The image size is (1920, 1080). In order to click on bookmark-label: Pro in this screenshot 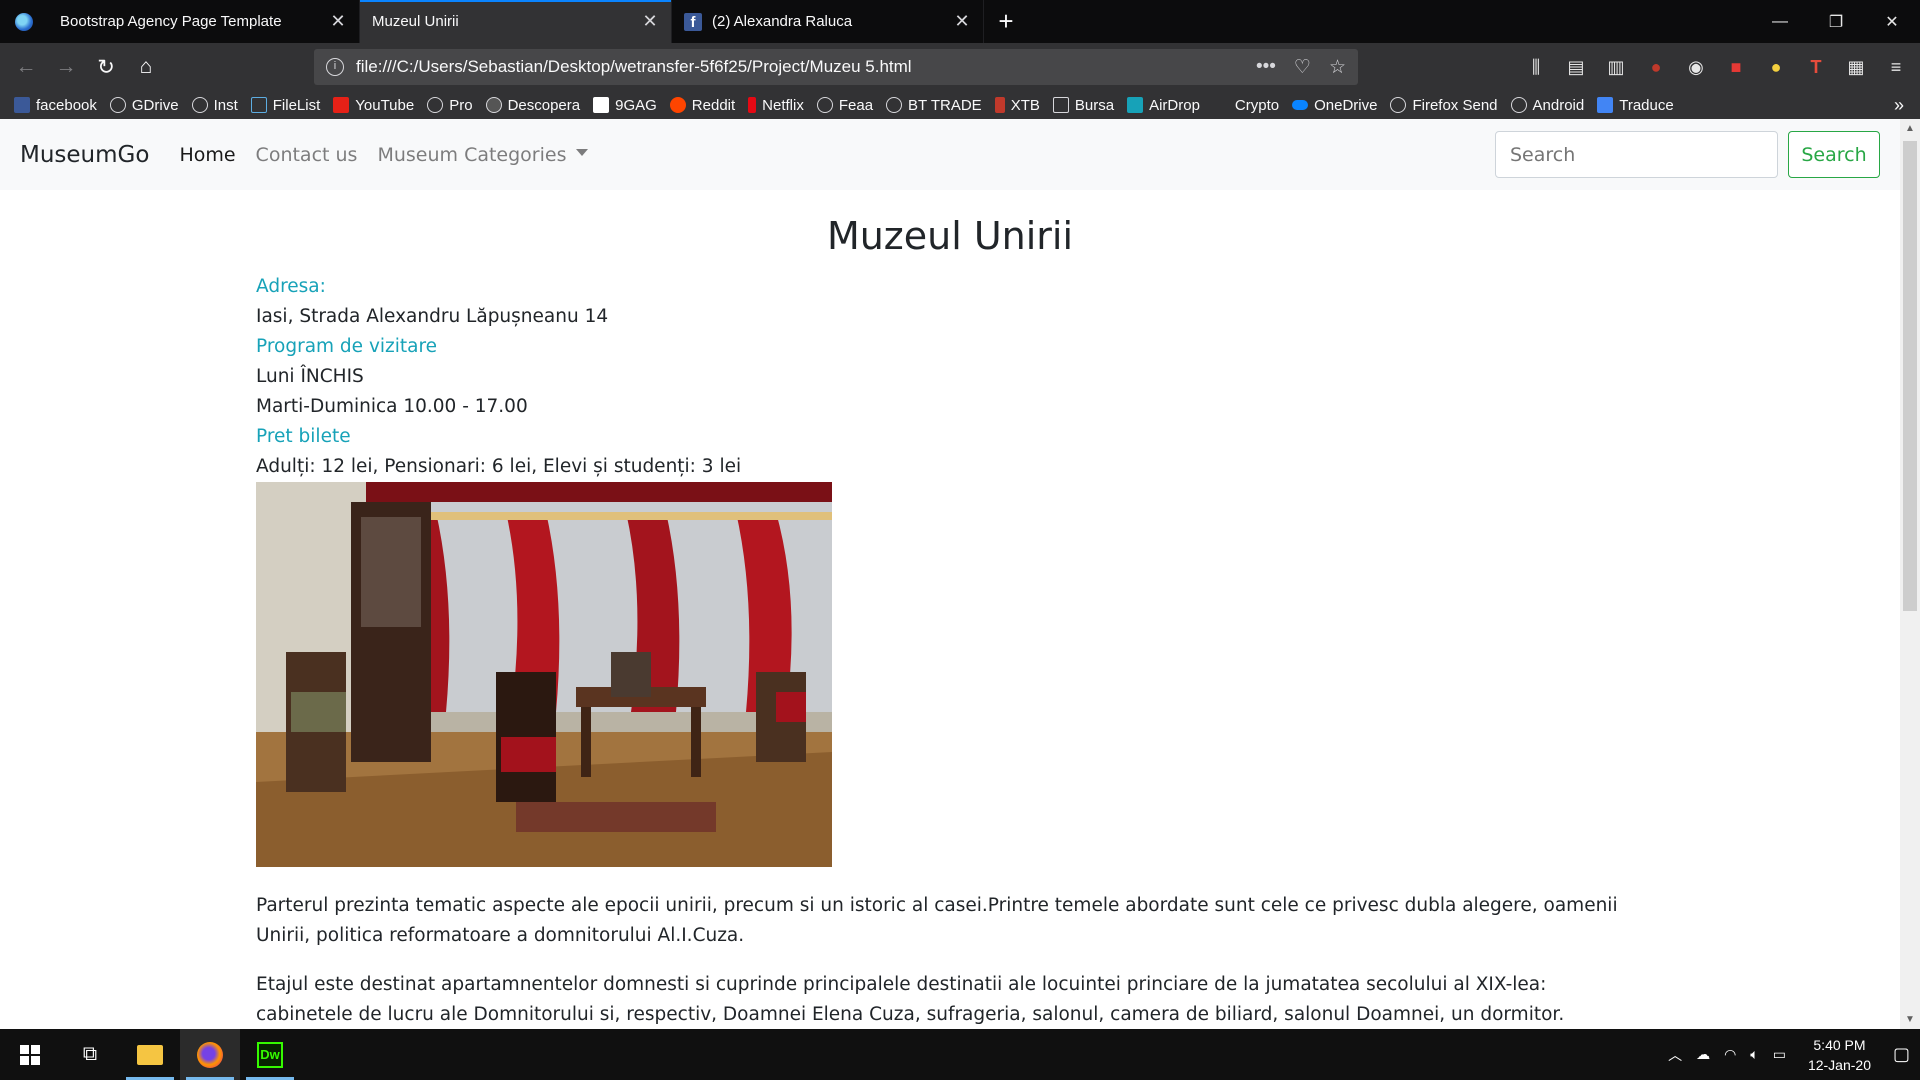, I will do `click(461, 105)`.